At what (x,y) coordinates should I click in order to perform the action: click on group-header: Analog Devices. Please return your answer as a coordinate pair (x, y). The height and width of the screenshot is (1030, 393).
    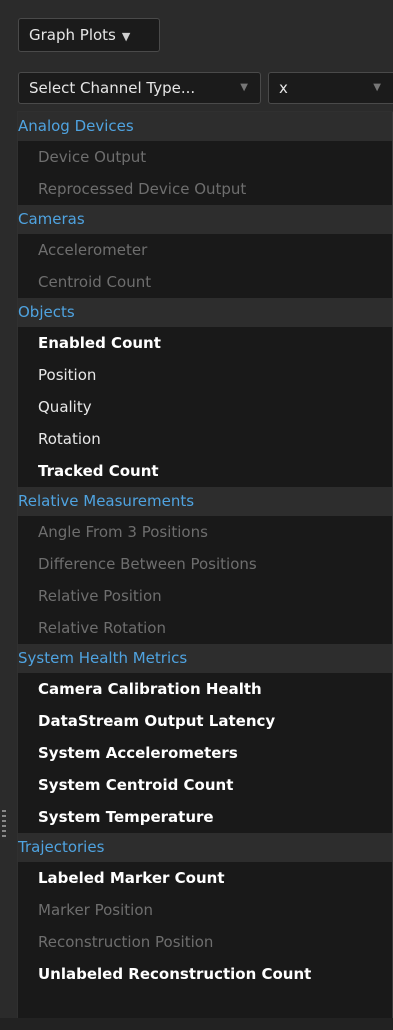
    Looking at the image, I should click on (205, 126).